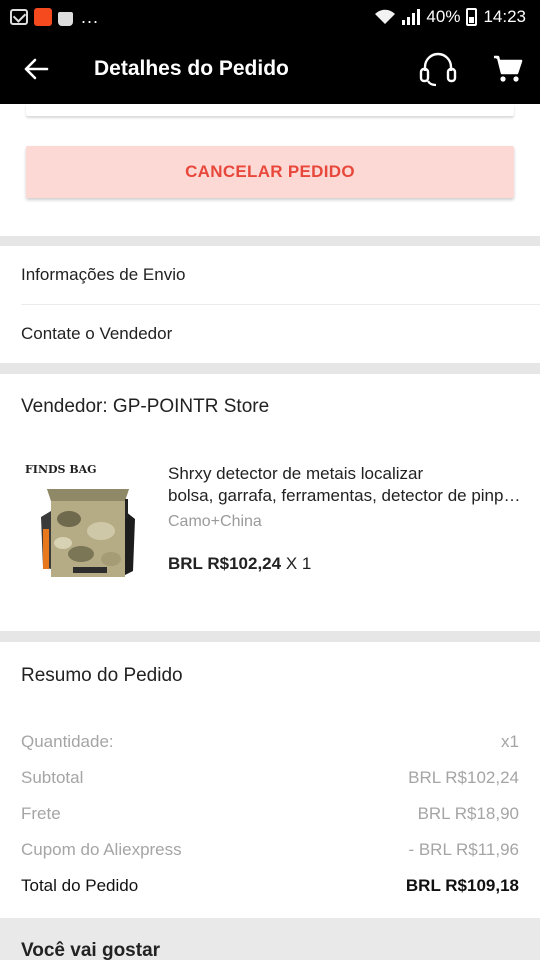 This screenshot has height=960, width=540. I want to click on summary-title: Resumo do Pedido, so click(102, 675).